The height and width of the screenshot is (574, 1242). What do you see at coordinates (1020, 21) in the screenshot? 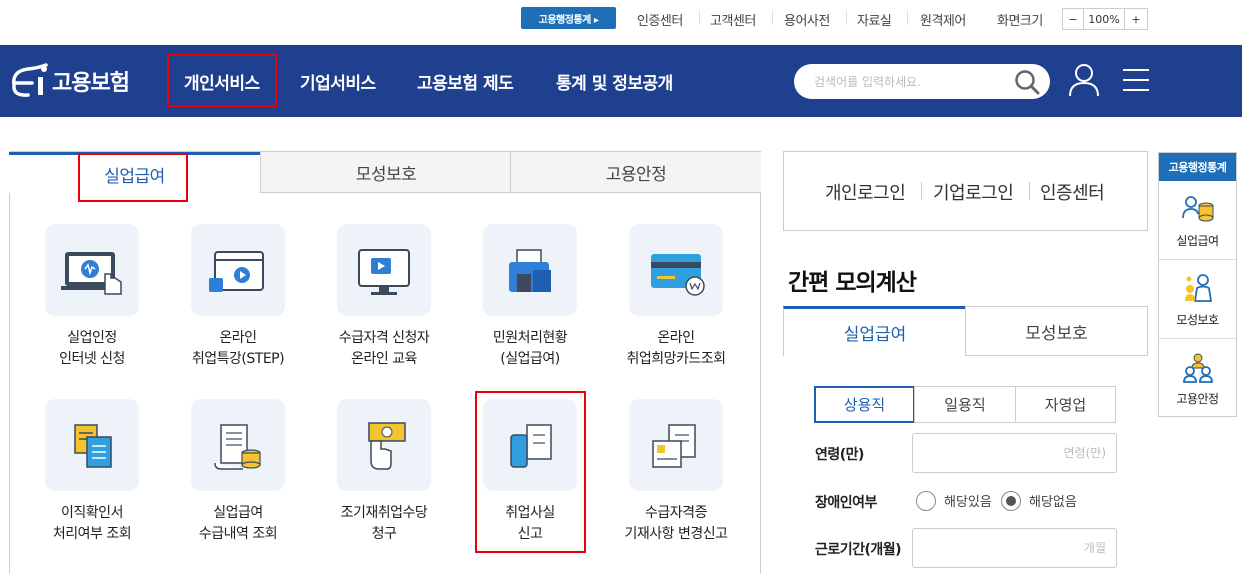
I see `font-size-label: 화면크기` at bounding box center [1020, 21].